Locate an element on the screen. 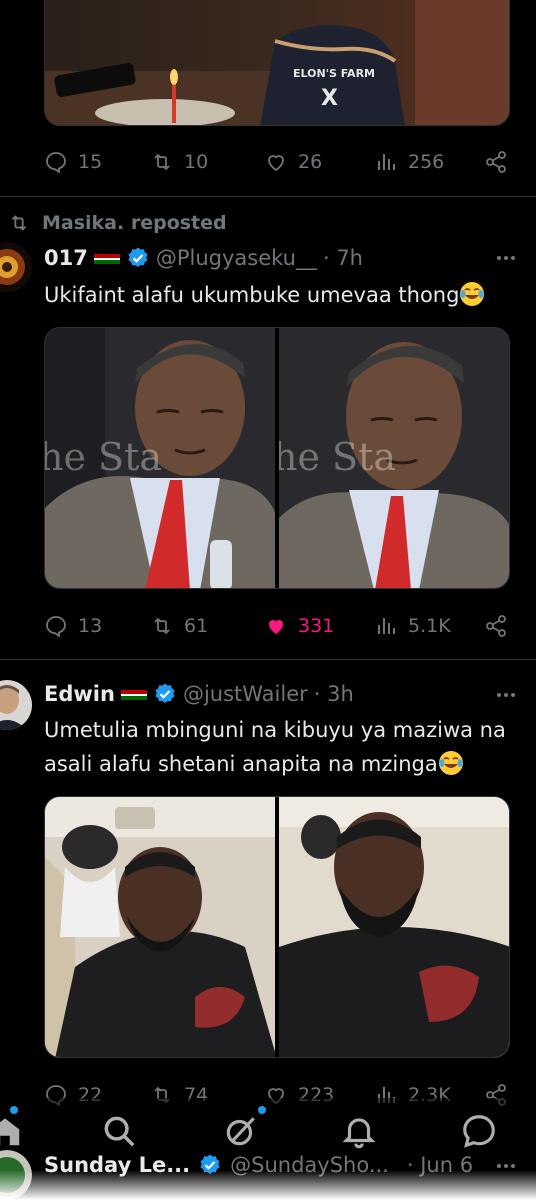 This screenshot has height=1200, width=536. views-count: 256 is located at coordinates (426, 162).